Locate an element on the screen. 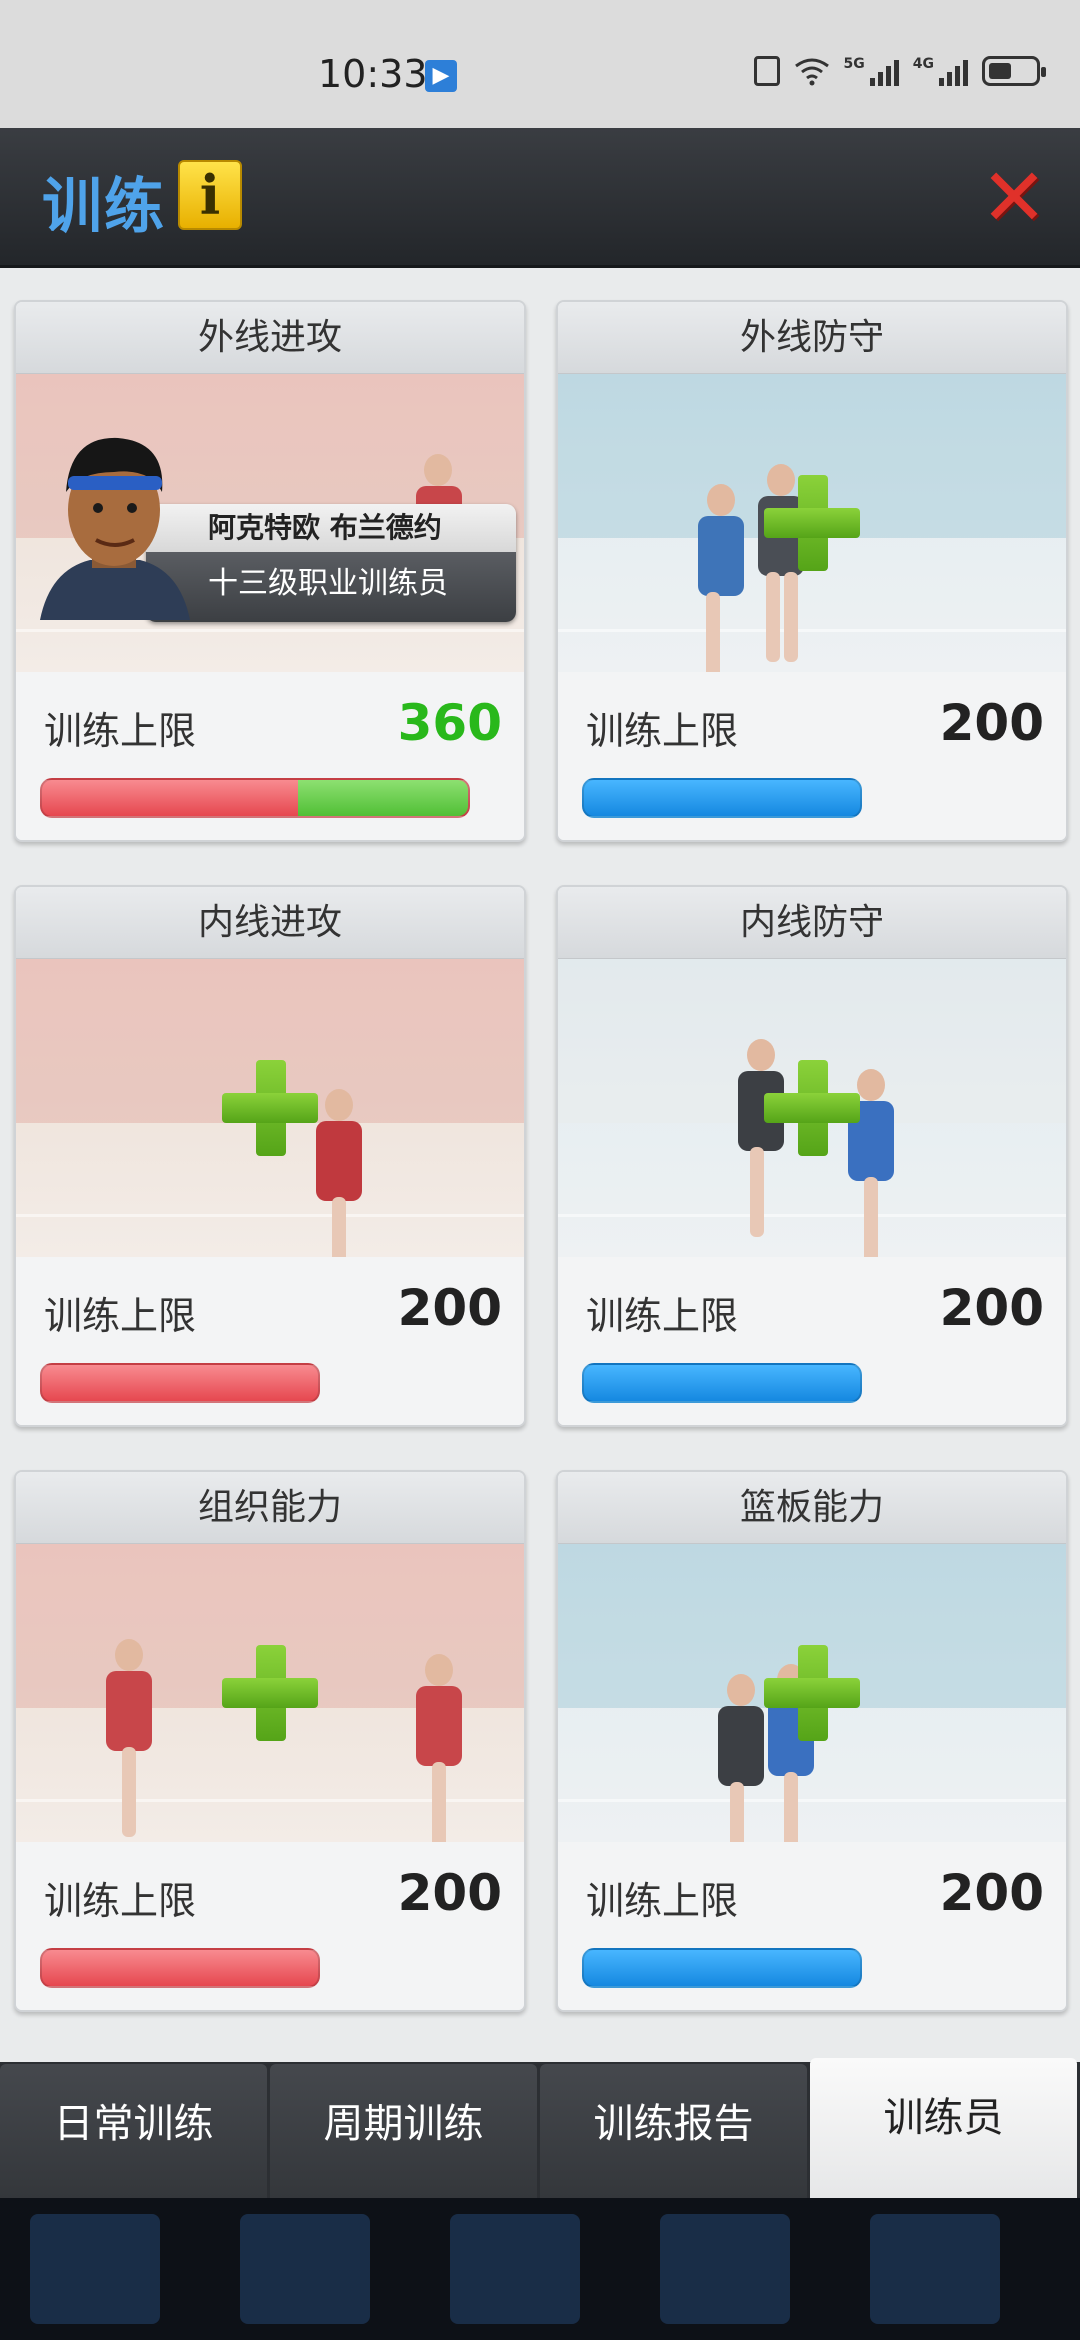 This screenshot has height=2340, width=1080. training-card-rebounding: 篮板能力 训练上限 200 is located at coordinates (812, 1741).